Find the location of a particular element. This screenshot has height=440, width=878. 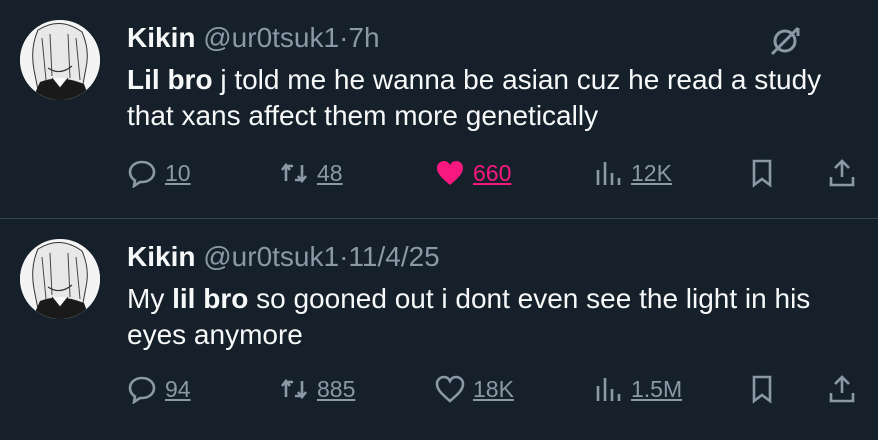

action-bar: 94 885 18K 1.5M is located at coordinates (497, 389).